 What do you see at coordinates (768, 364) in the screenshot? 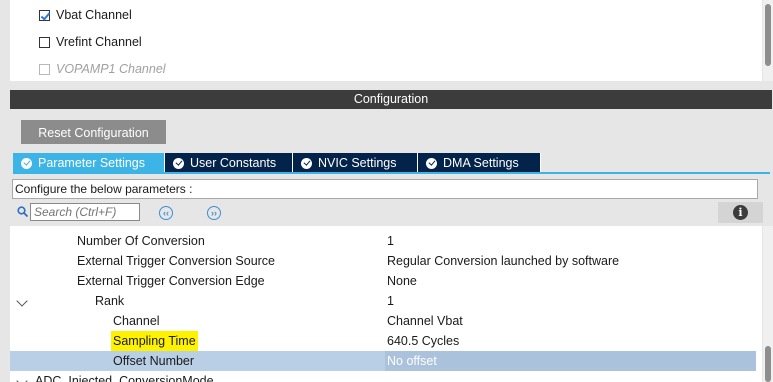
I see `parameter-table-scroll-thumb` at bounding box center [768, 364].